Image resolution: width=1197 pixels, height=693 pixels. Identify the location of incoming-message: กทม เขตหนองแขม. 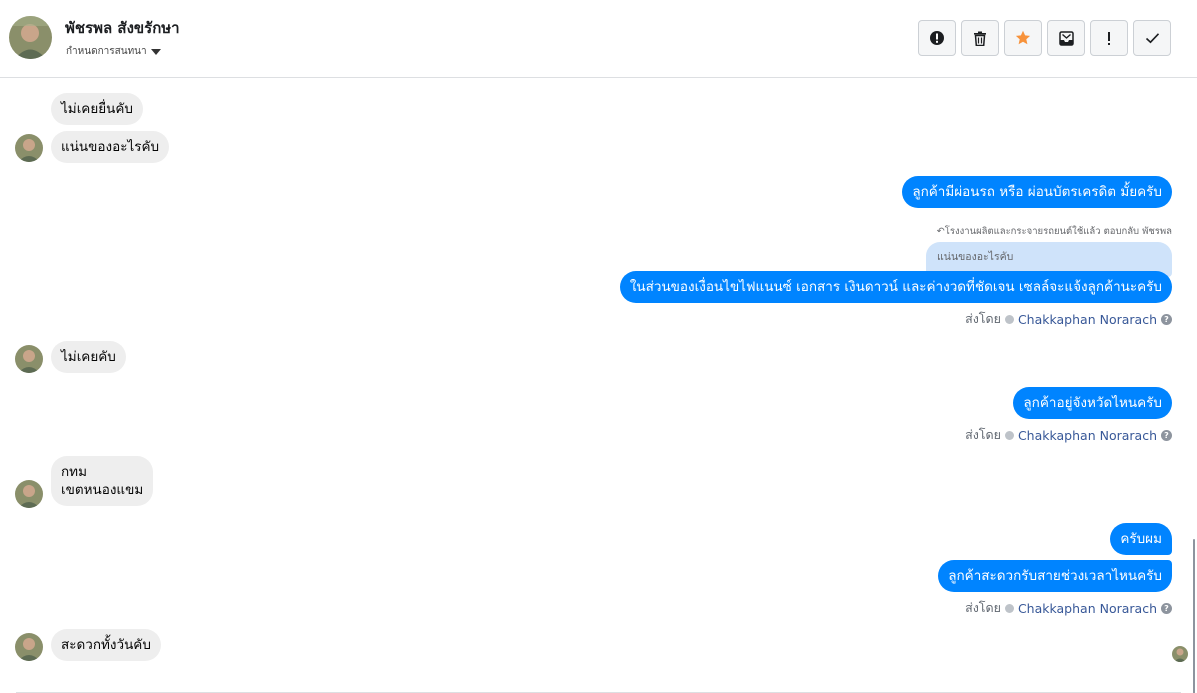
(102, 481).